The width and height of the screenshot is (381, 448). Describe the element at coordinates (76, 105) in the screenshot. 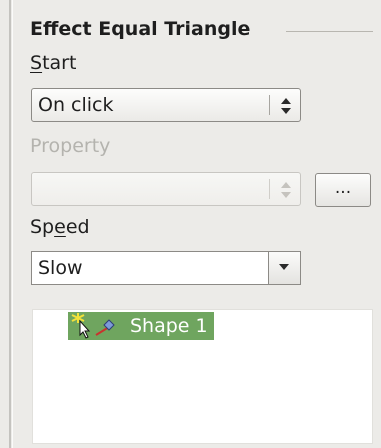

I see `start-select-value: On click` at that location.